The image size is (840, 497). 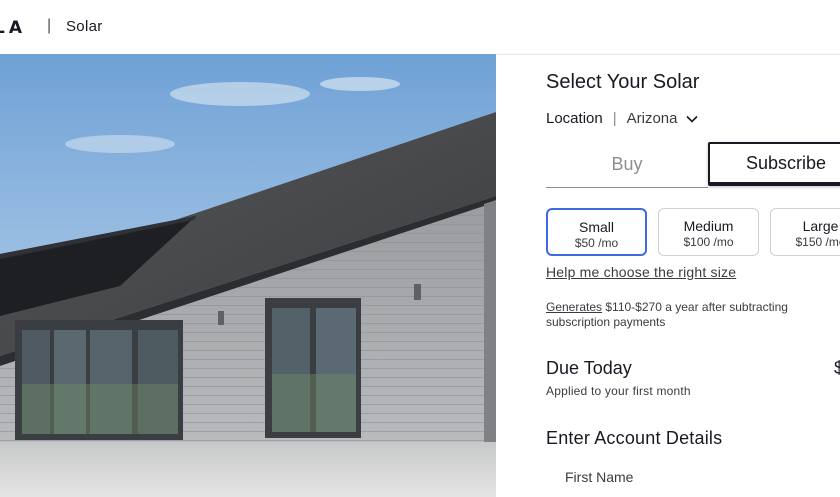 What do you see at coordinates (596, 227) in the screenshot?
I see `size-name: Small` at bounding box center [596, 227].